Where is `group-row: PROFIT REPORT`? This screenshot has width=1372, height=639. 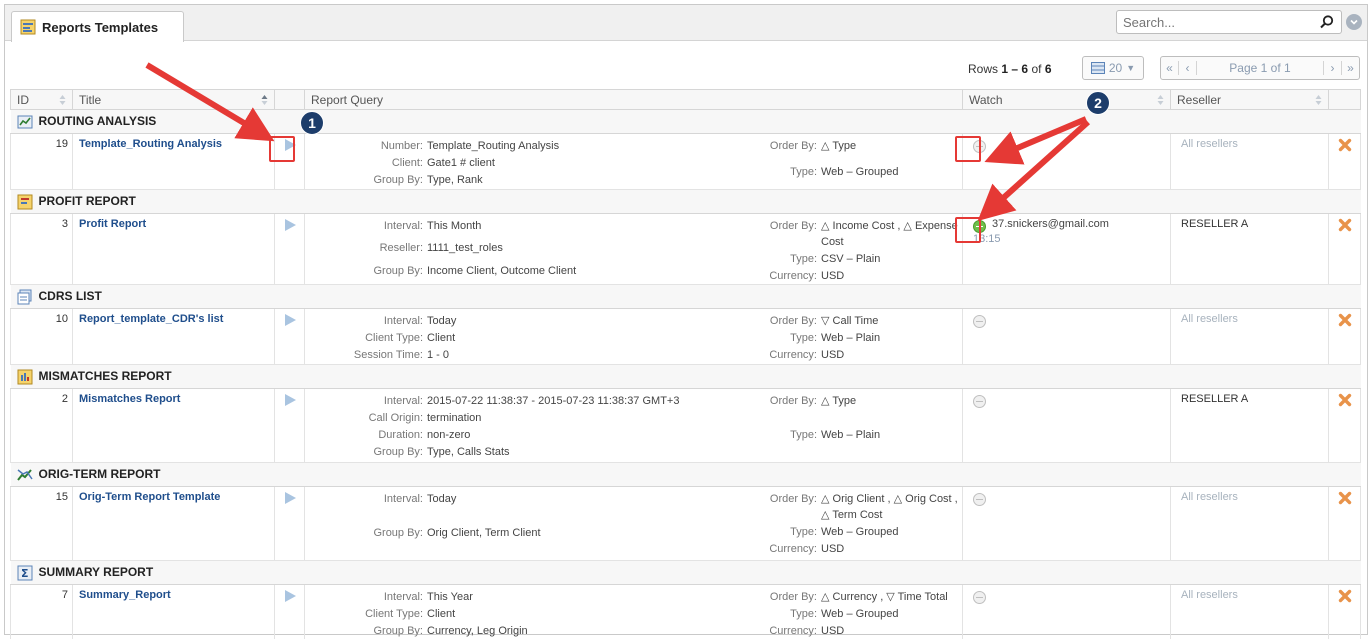 group-row: PROFIT REPORT is located at coordinates (685, 201).